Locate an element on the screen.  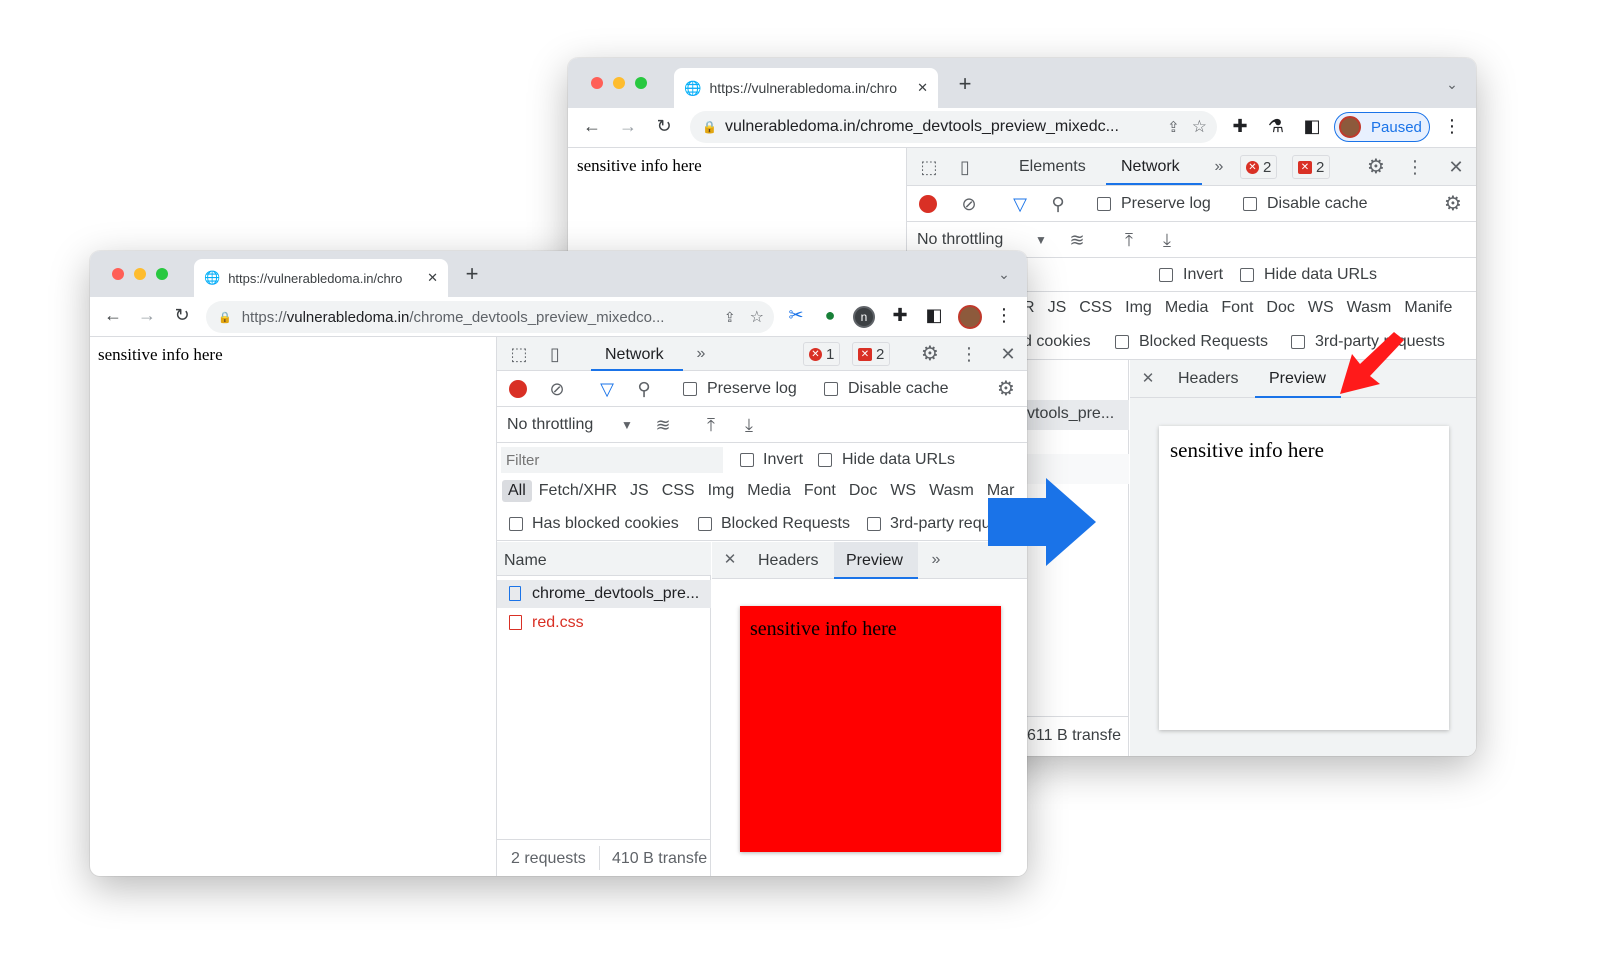
close-devtools-icon: ✕ is located at coordinates (1456, 167).